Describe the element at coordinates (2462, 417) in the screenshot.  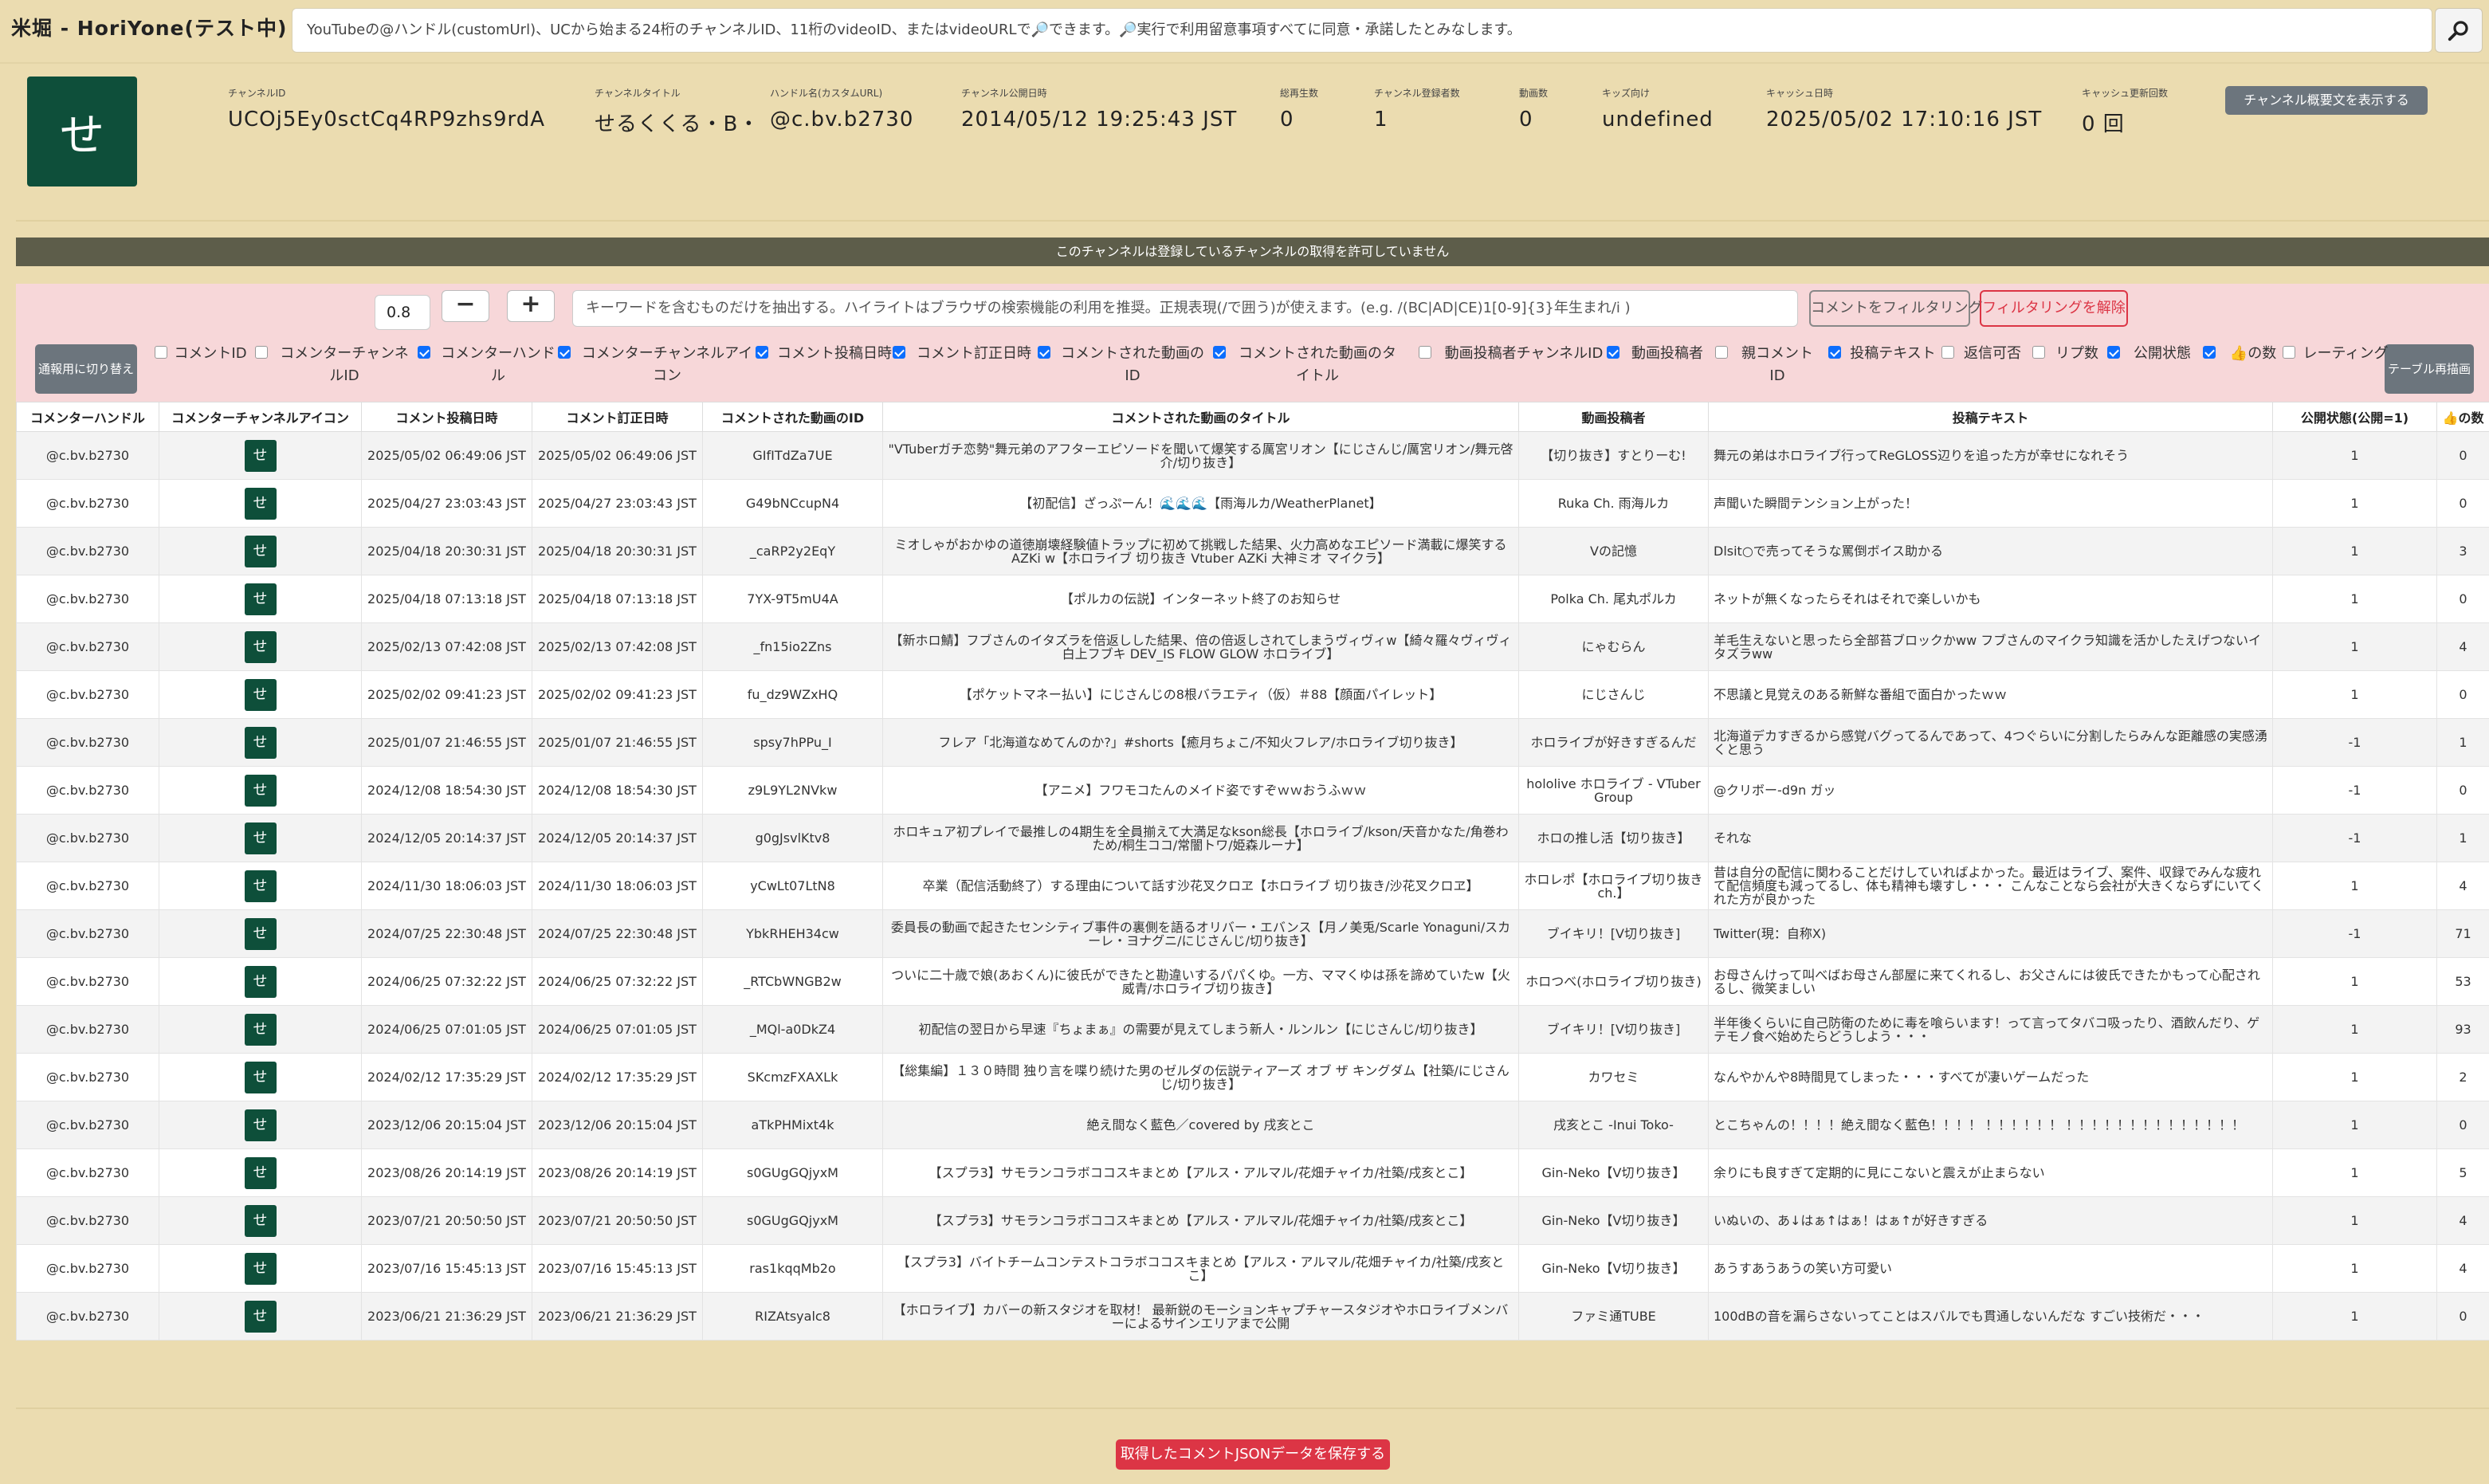
I see `column-header: 👍の数` at that location.